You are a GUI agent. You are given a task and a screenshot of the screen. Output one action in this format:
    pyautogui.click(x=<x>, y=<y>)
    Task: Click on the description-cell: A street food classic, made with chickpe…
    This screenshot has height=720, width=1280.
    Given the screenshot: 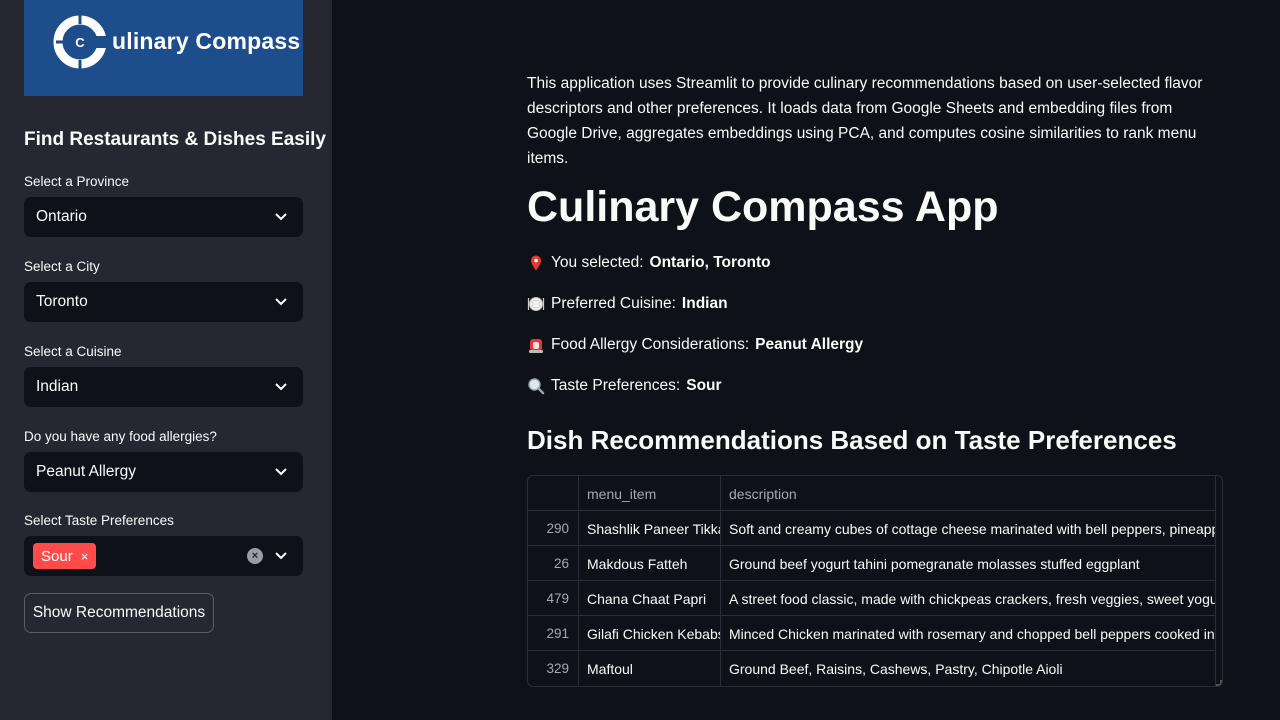 What is the action you would take?
    pyautogui.click(x=968, y=598)
    